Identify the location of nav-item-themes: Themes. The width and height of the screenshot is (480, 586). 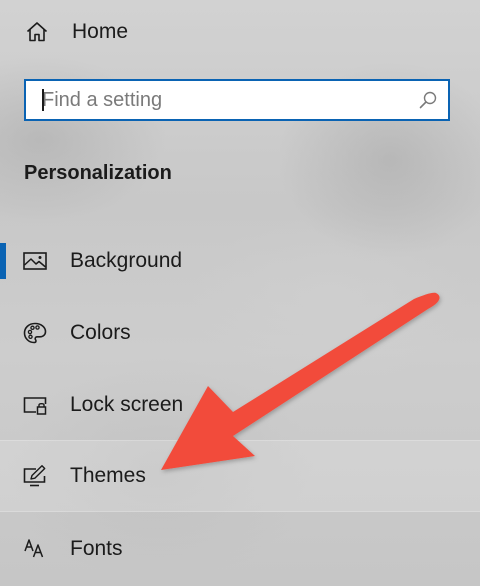
(240, 476).